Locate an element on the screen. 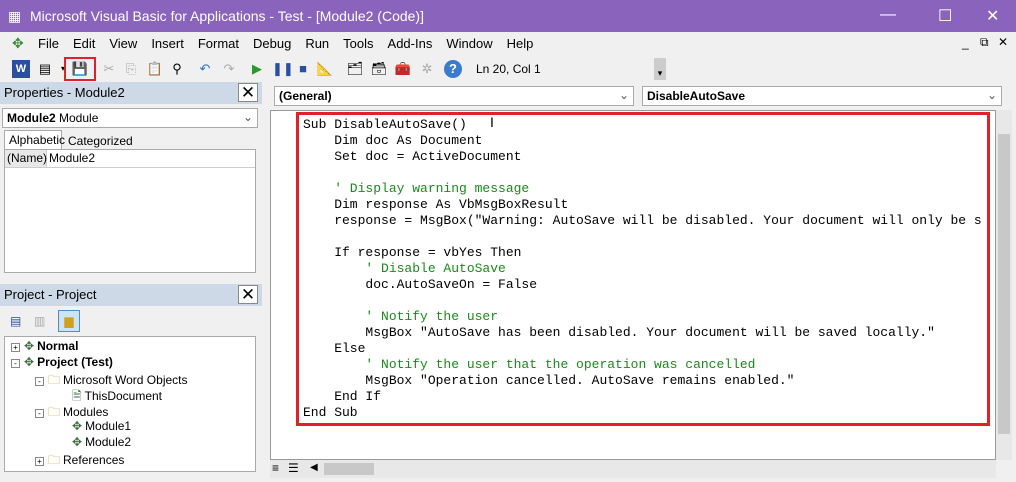 The image size is (1016, 482). code-line: Dim response As VbMsgBoxResult is located at coordinates (436, 204).